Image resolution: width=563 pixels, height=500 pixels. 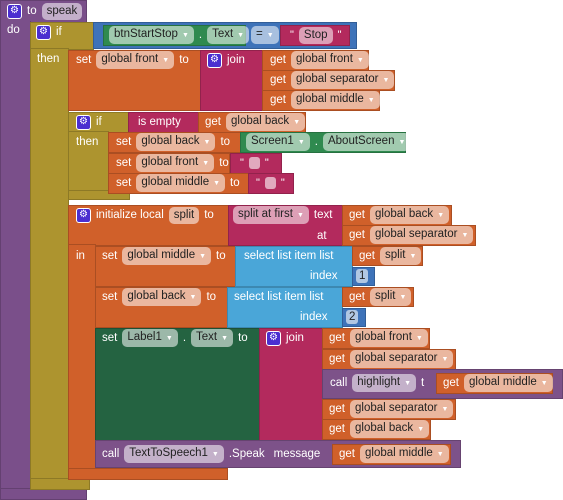 What do you see at coordinates (130, 215) in the screenshot?
I see `init-label: initialize local` at bounding box center [130, 215].